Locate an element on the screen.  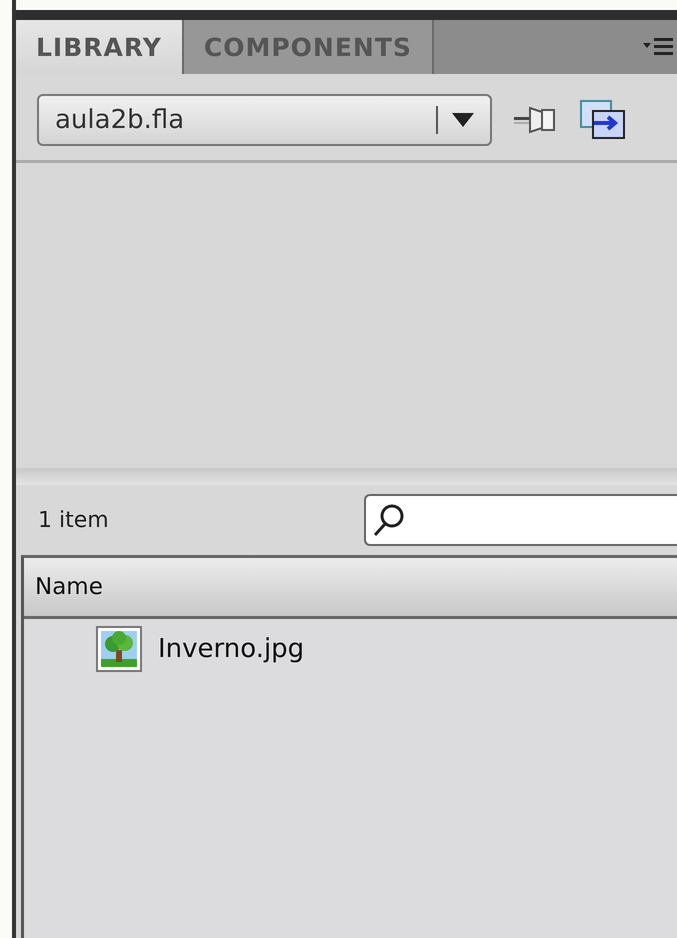
search-field is located at coordinates (520, 520).